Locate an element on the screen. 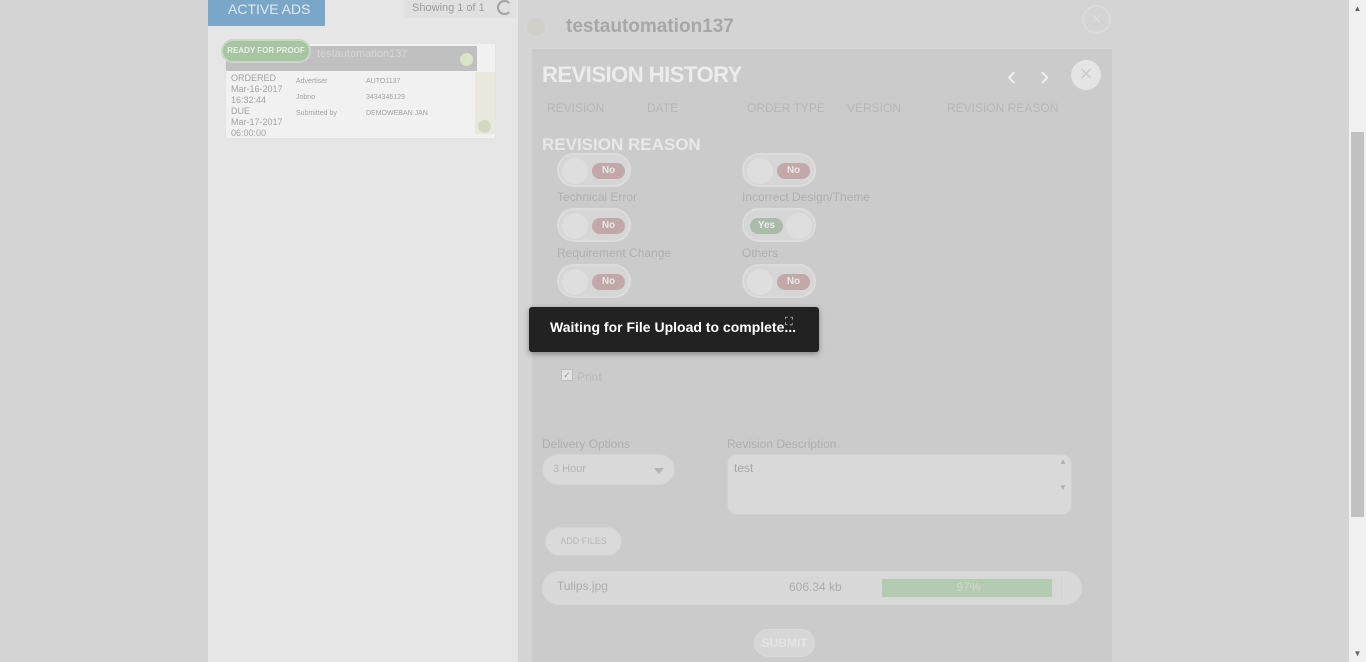 The width and height of the screenshot is (1366, 662). revision-history-heading: REVISION HISTORY is located at coordinates (642, 74).